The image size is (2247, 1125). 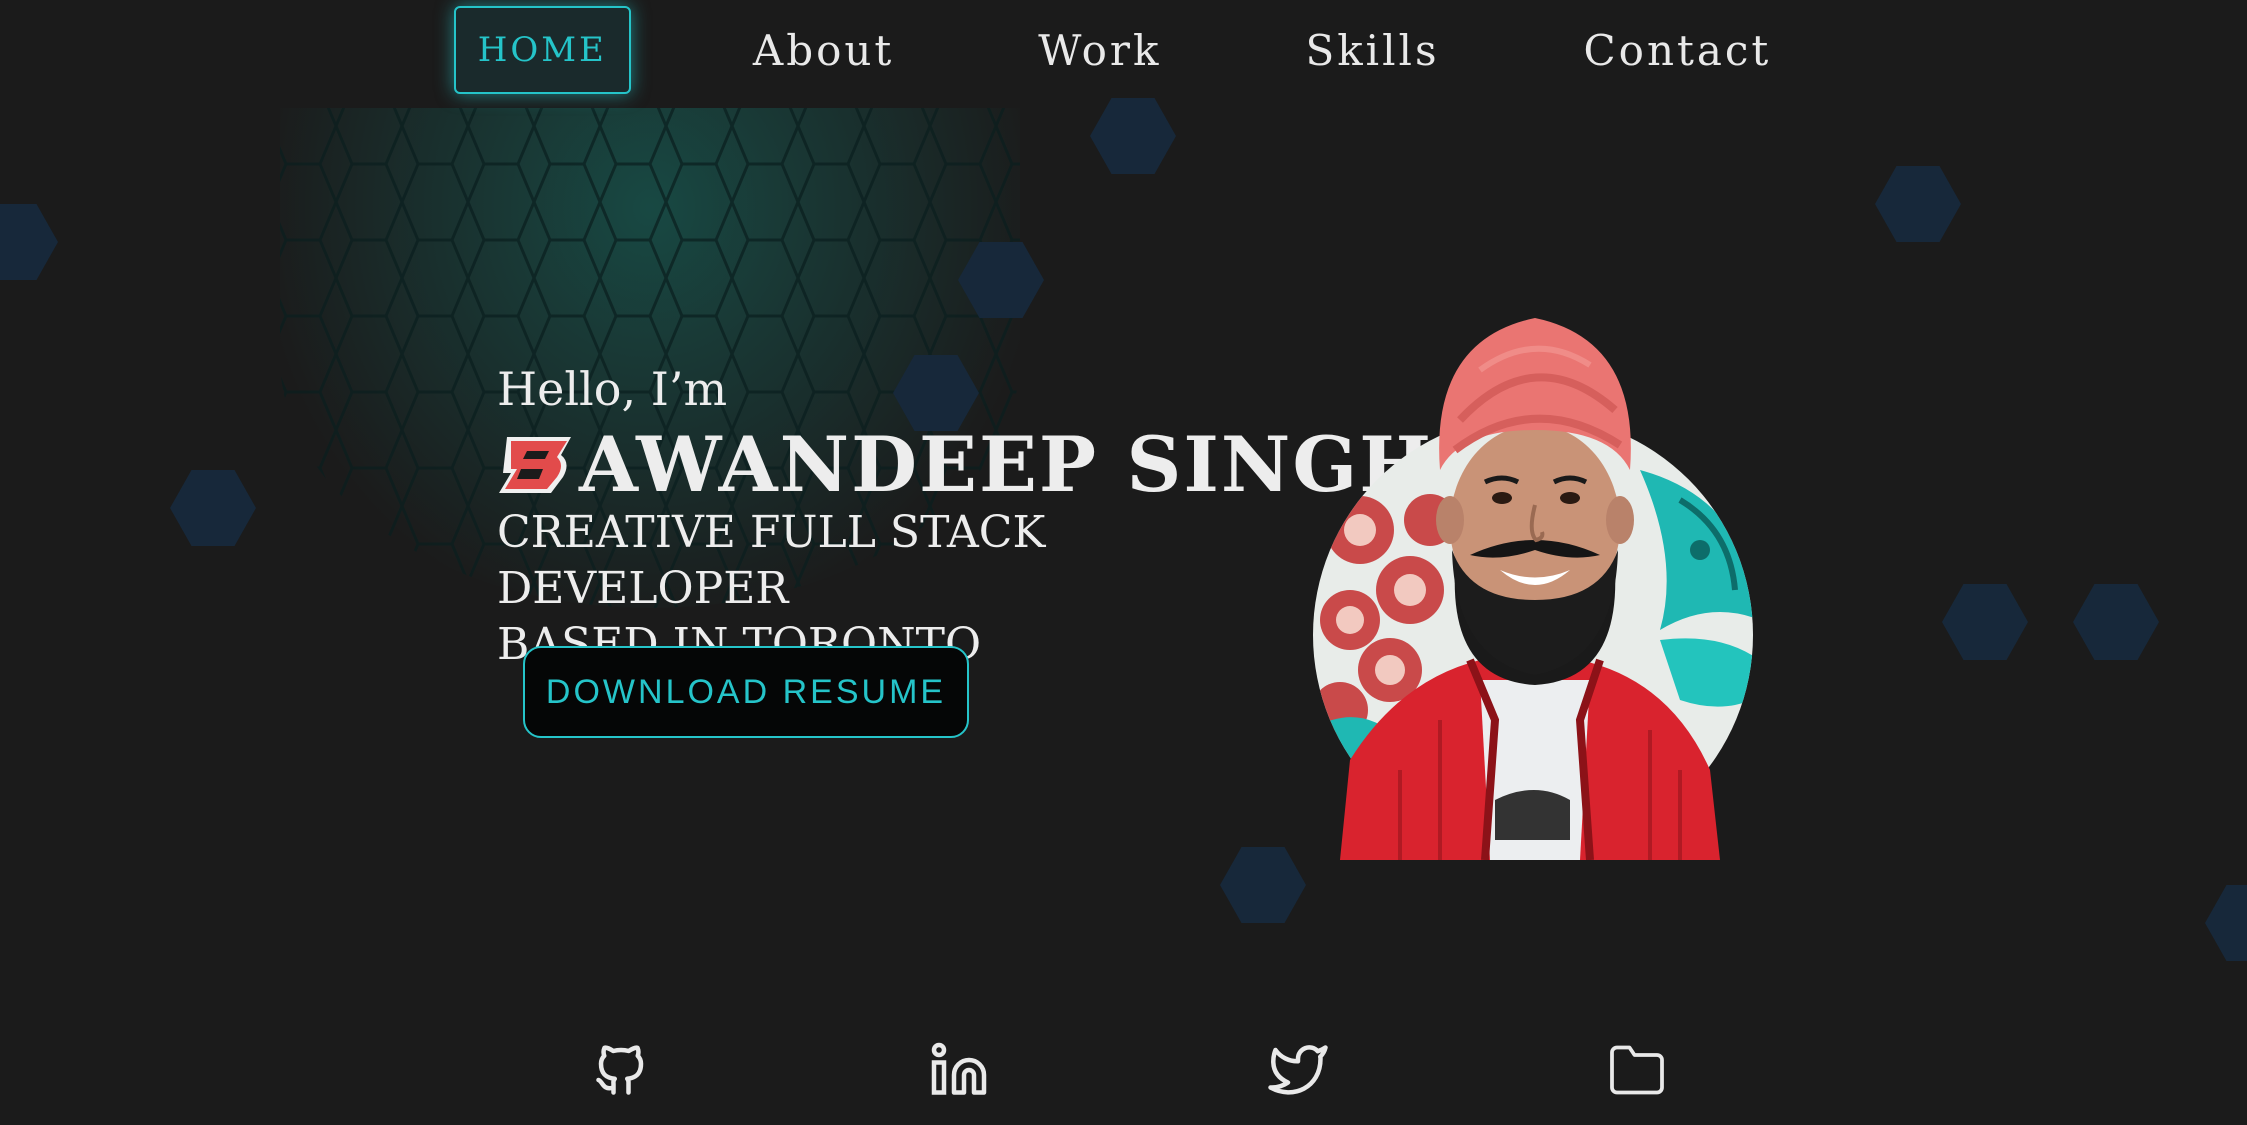 I want to click on twitter-link, so click(x=1298, y=1070).